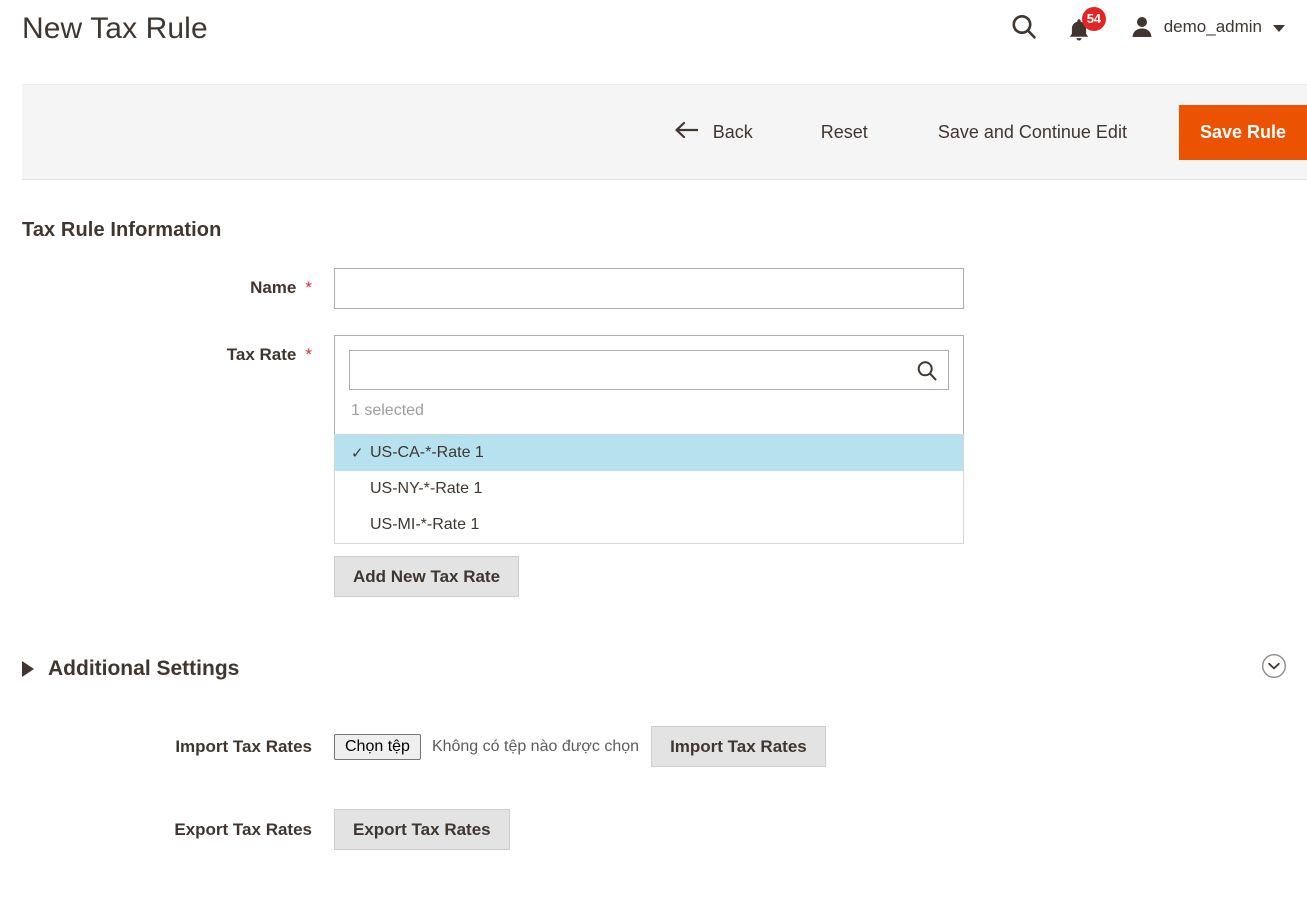 Image resolution: width=1307 pixels, height=922 pixels. Describe the element at coordinates (144, 668) in the screenshot. I see `additional-settings-title: Additional Settings` at that location.